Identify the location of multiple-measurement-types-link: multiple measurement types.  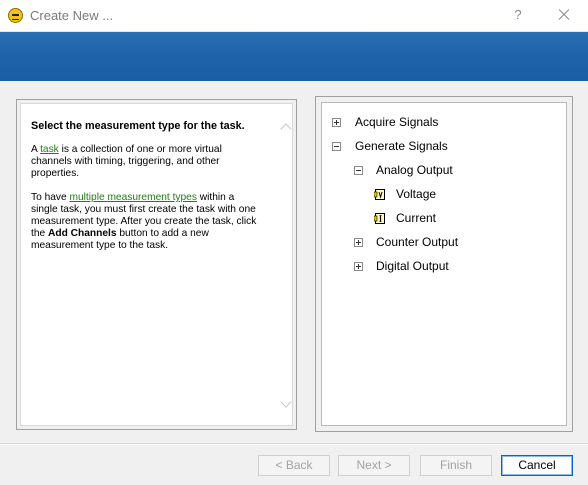
(133, 197).